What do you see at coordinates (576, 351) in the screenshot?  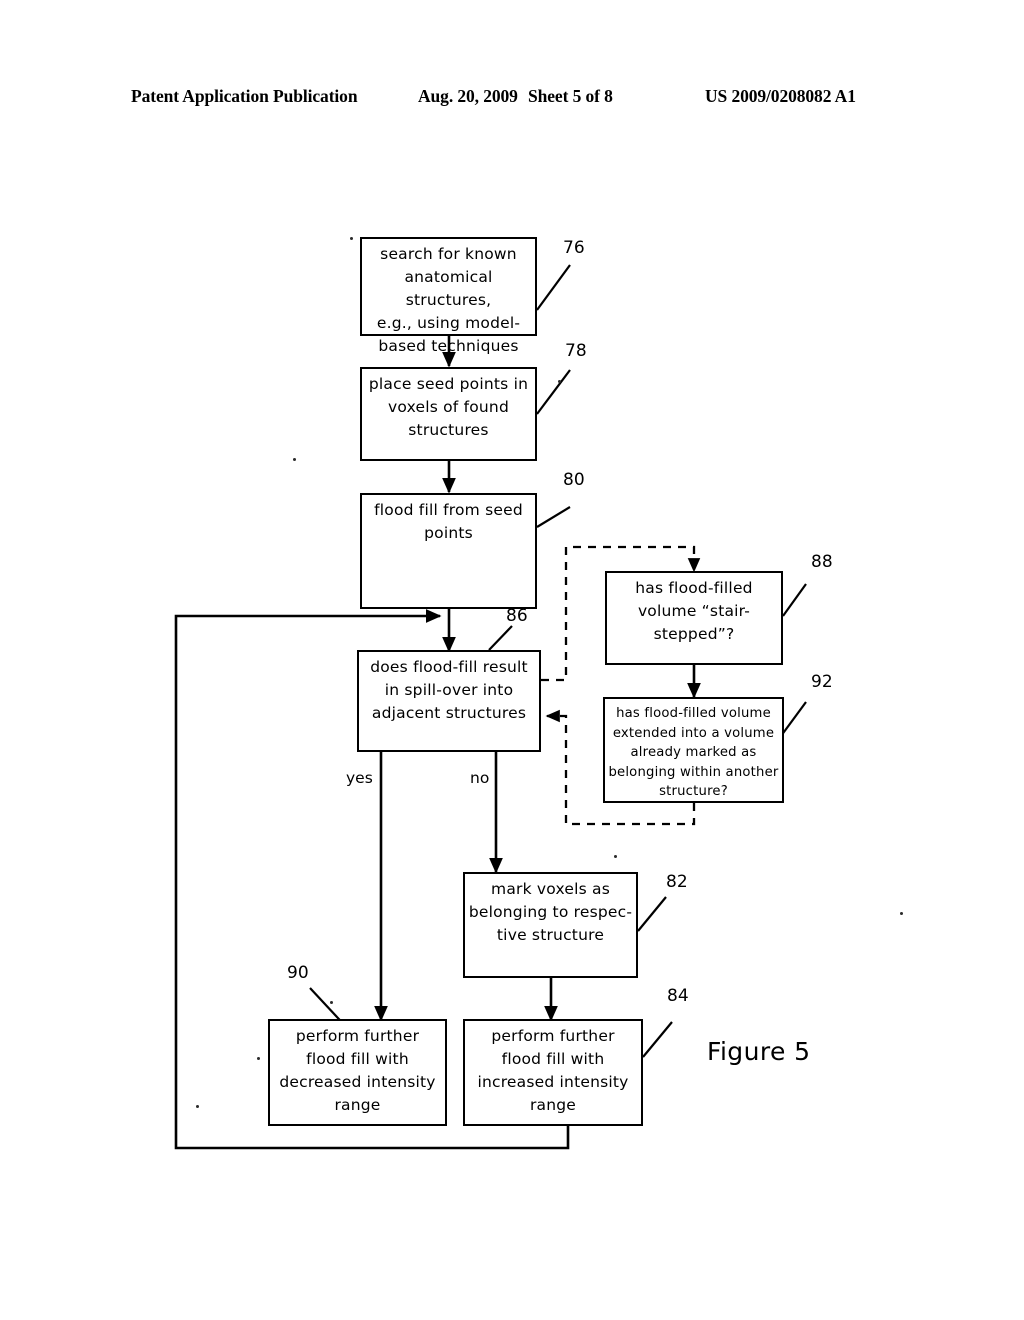 I see `ref-numeral-78: 78` at bounding box center [576, 351].